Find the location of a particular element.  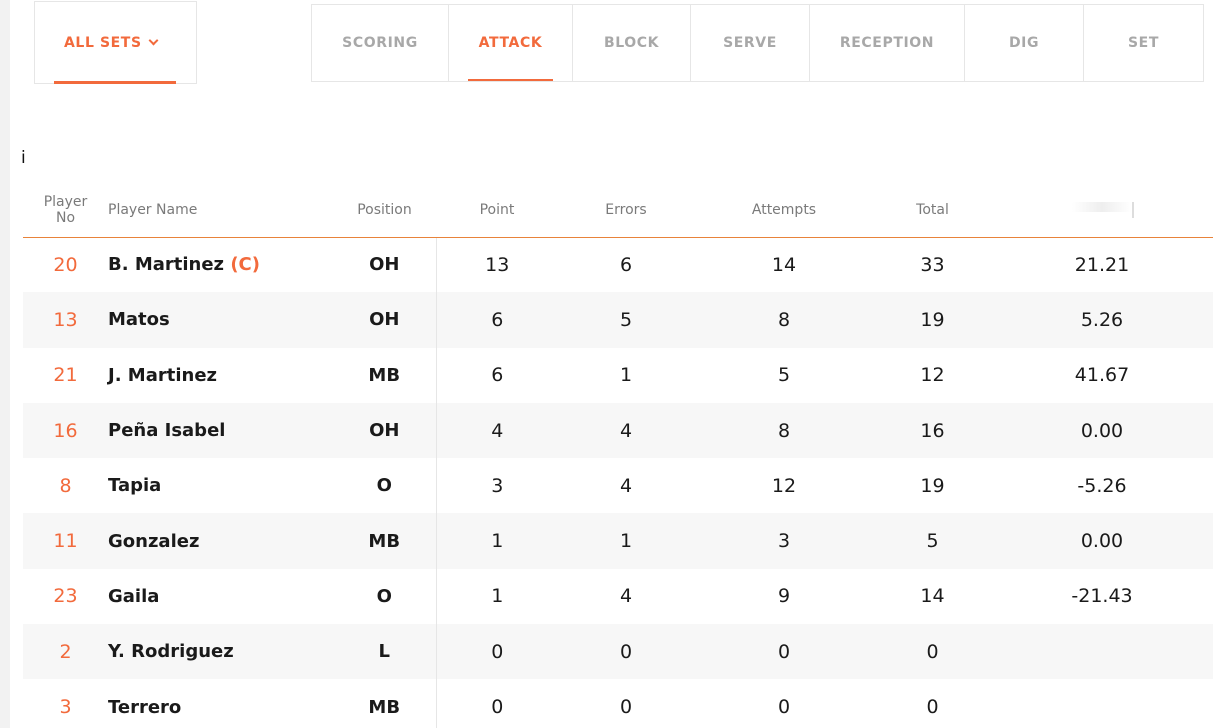

player-name: B. Martinez is located at coordinates (166, 264).